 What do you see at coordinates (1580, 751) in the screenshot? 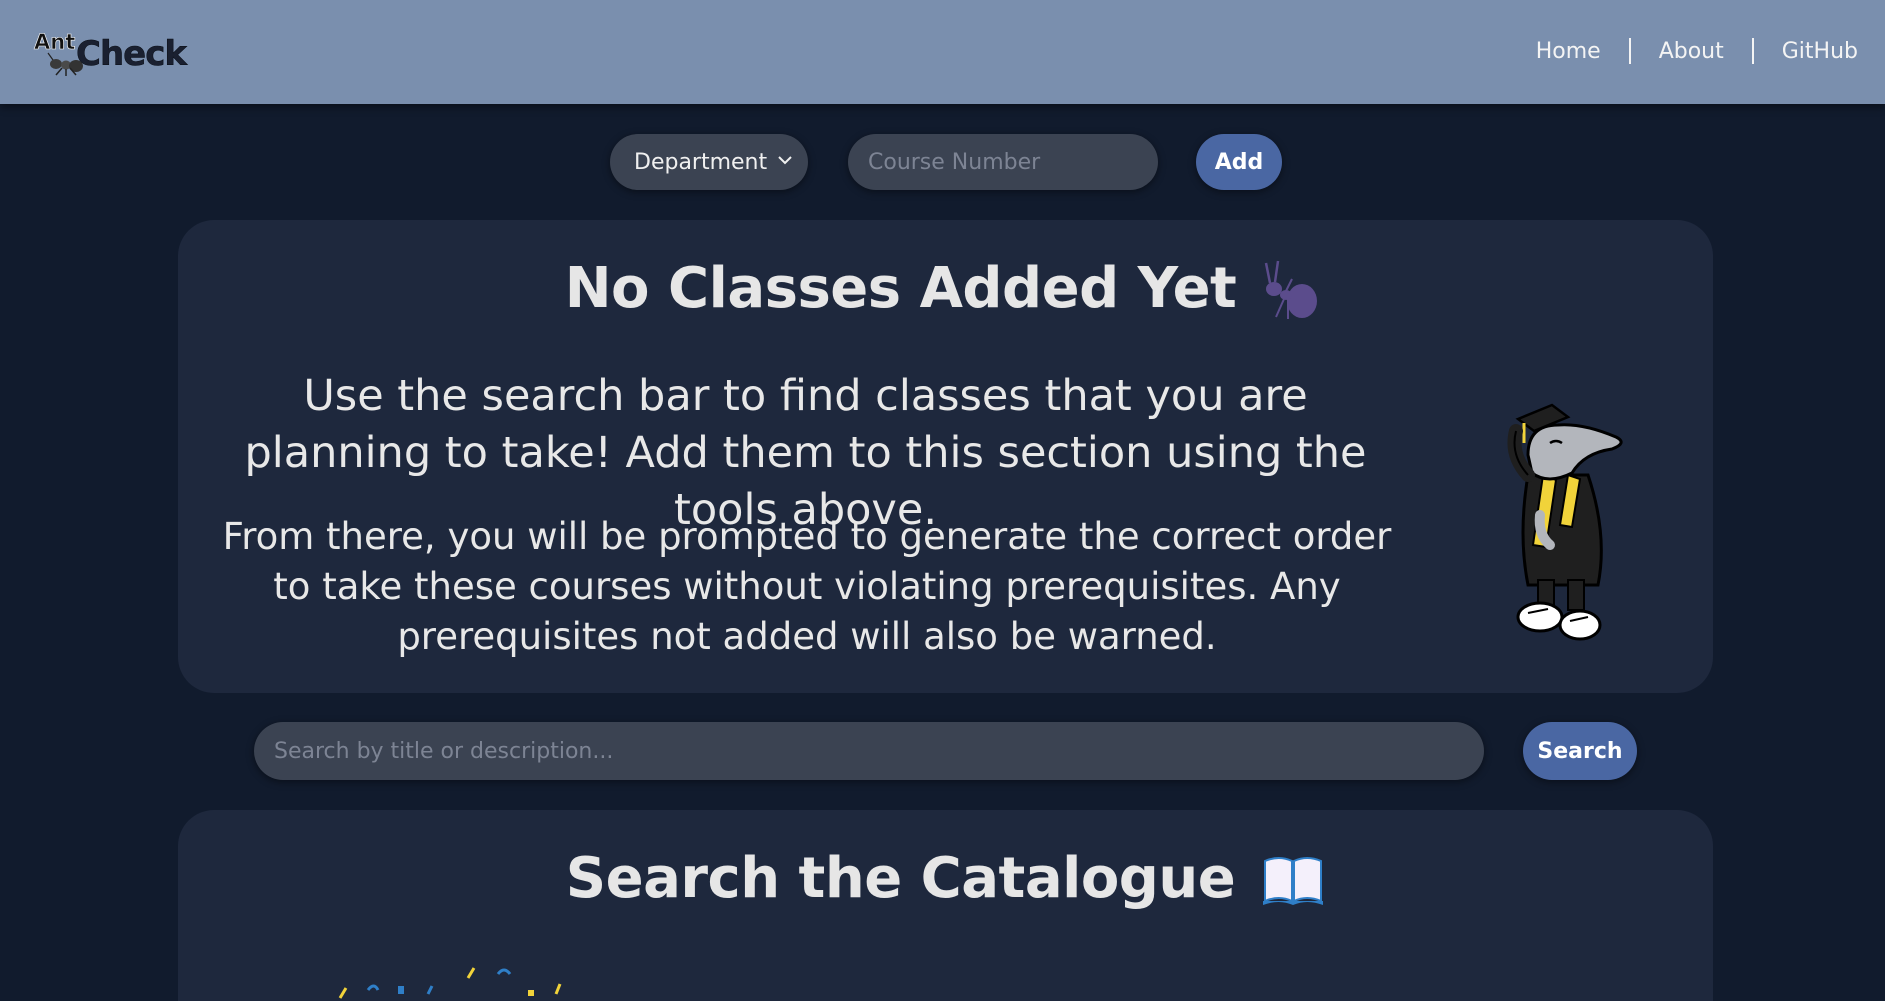
I see `search-button: Search` at bounding box center [1580, 751].